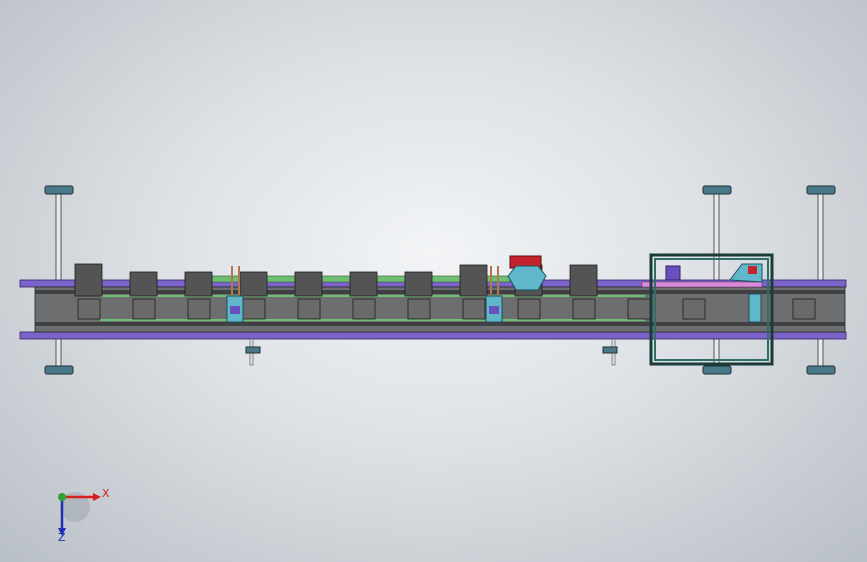  Describe the element at coordinates (431, 352) in the screenshot. I see `floor-feet` at that location.